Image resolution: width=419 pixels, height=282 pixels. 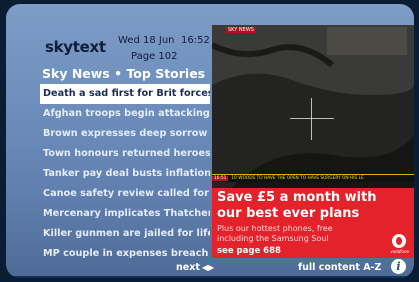 What do you see at coordinates (220, 178) in the screenshot?
I see `ticker-time: 16:51` at bounding box center [220, 178].